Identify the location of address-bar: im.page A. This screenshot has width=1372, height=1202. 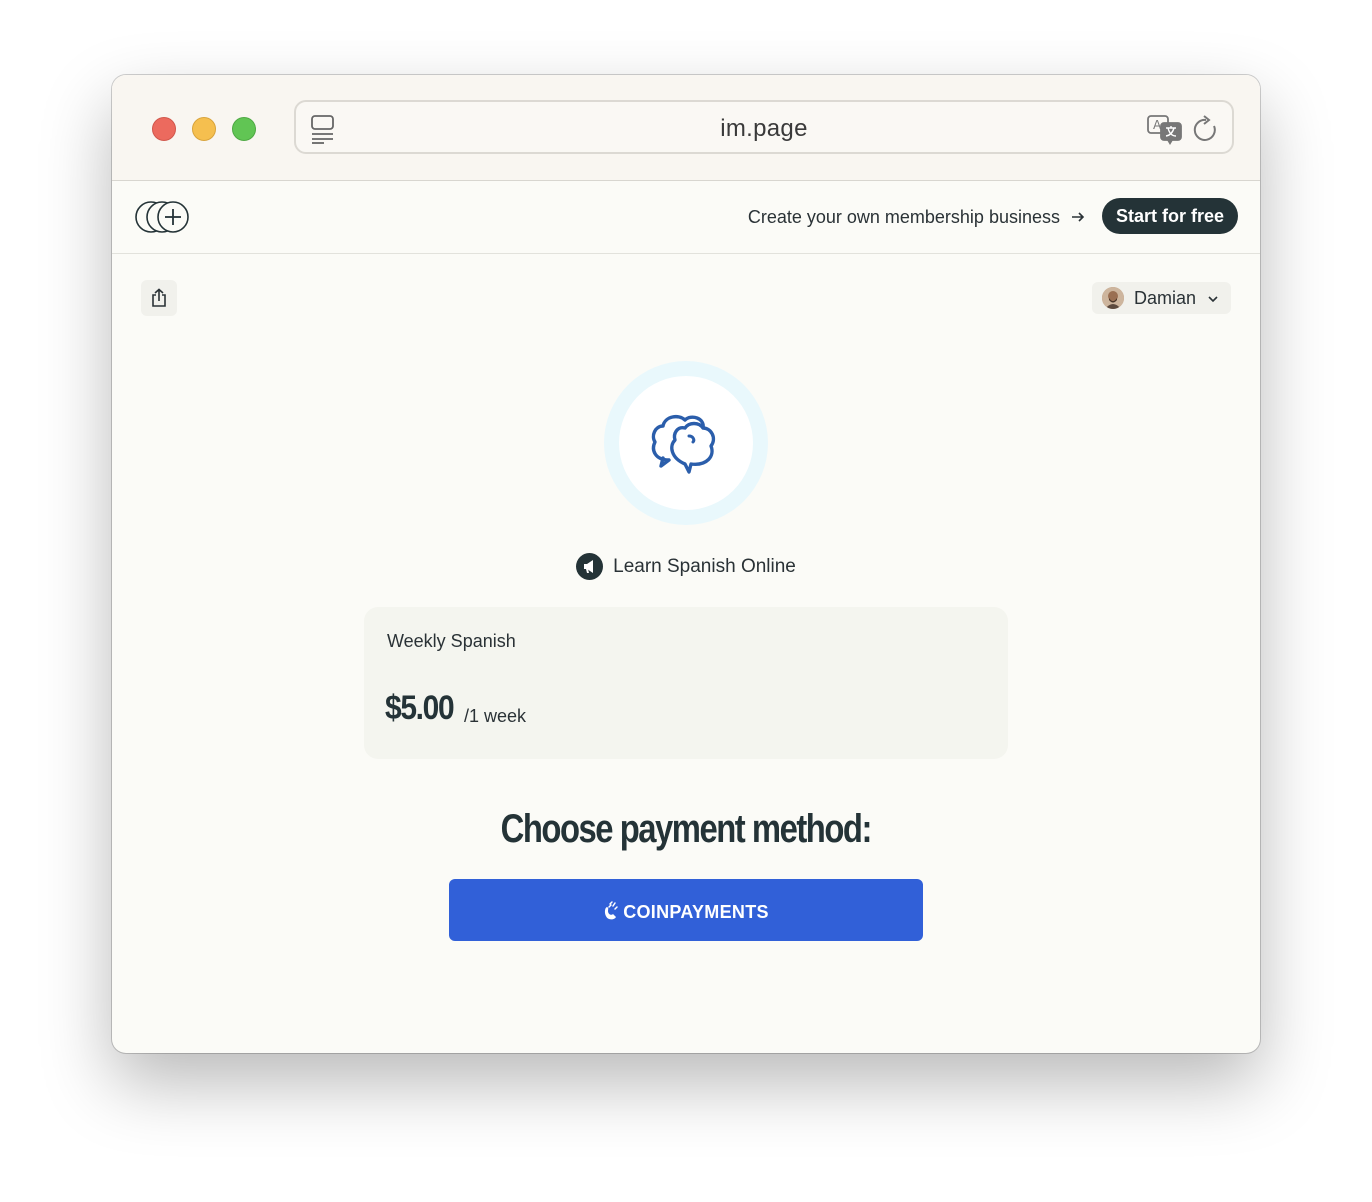
(764, 127).